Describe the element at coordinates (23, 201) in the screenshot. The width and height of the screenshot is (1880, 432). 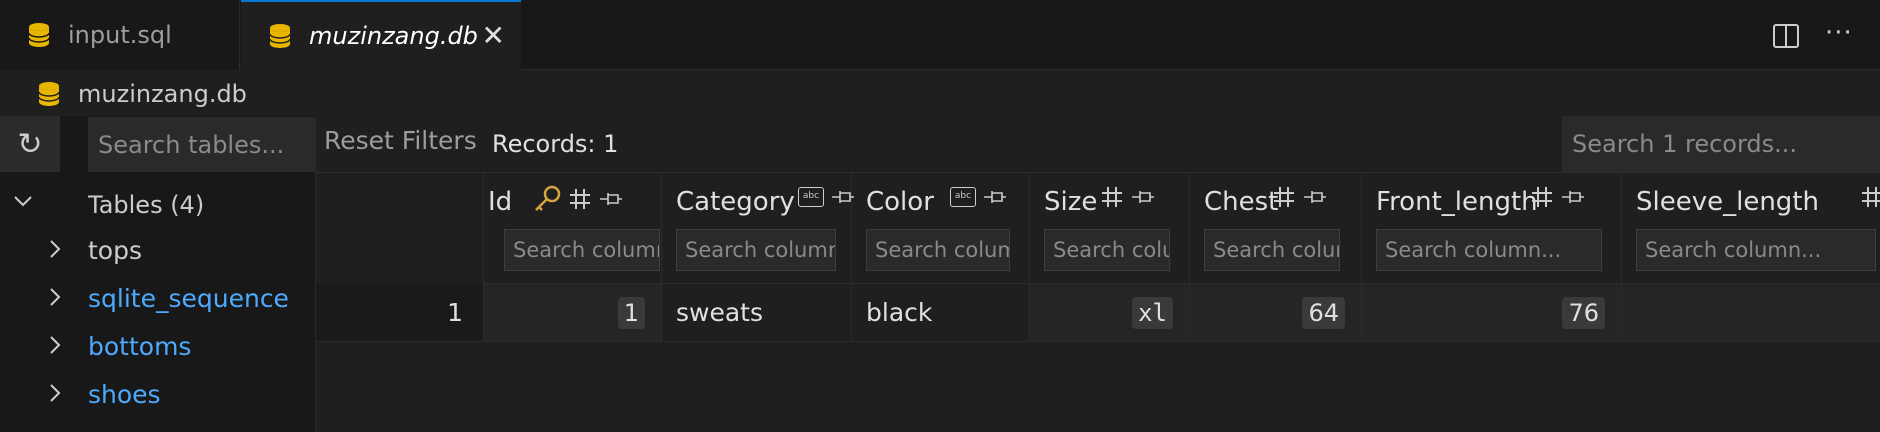
I see `chevron-down-icon` at that location.